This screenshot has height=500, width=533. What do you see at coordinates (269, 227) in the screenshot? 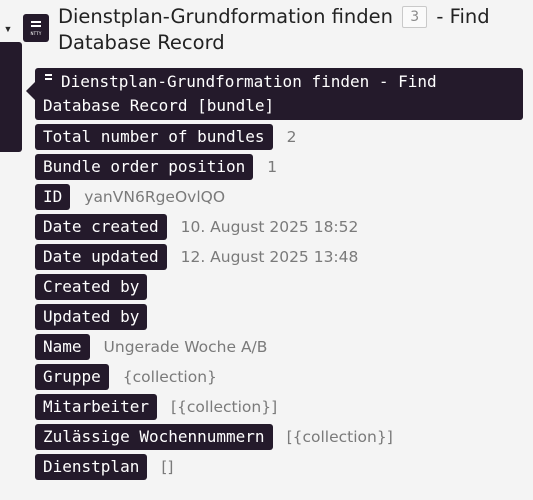
I see `field-value: 10. August 2025 18:52` at bounding box center [269, 227].